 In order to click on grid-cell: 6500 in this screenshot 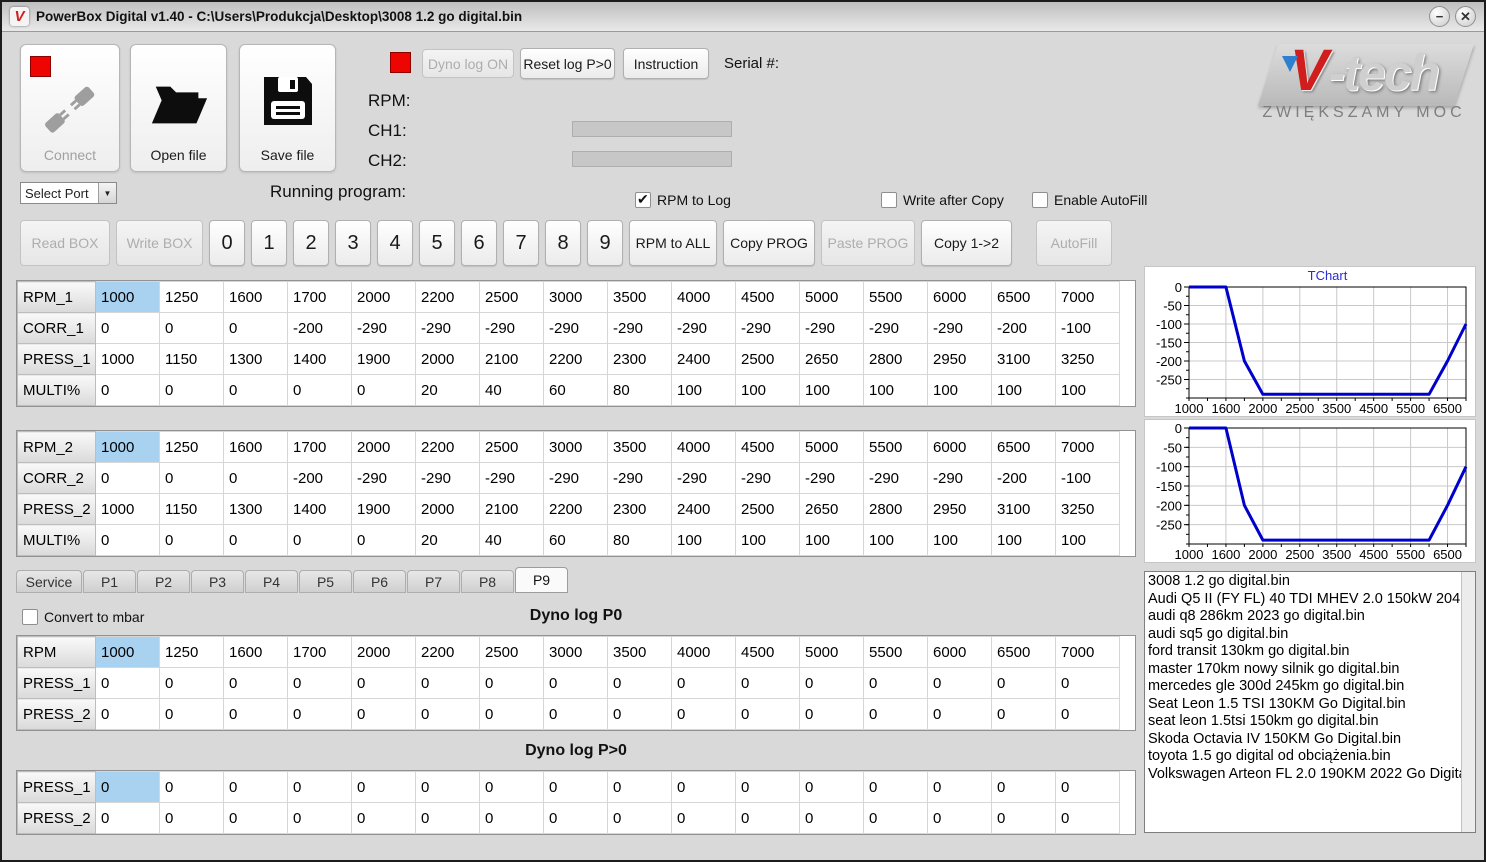, I will do `click(1023, 447)`.